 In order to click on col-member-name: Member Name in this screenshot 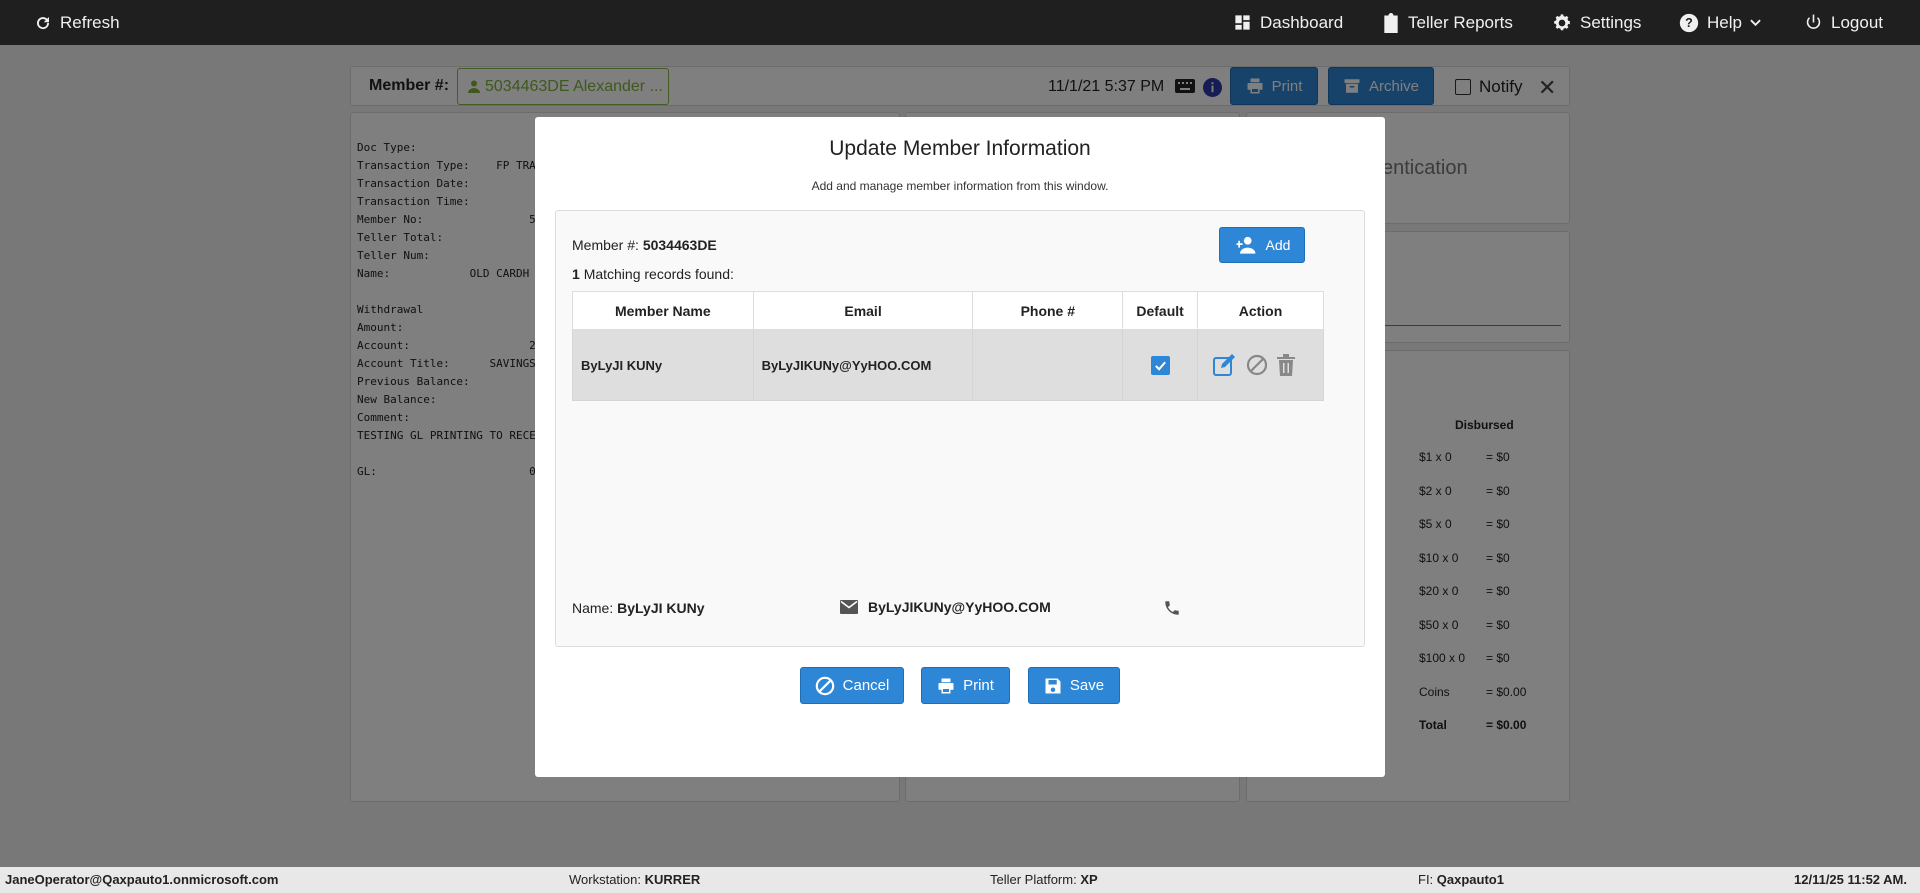, I will do `click(663, 310)`.